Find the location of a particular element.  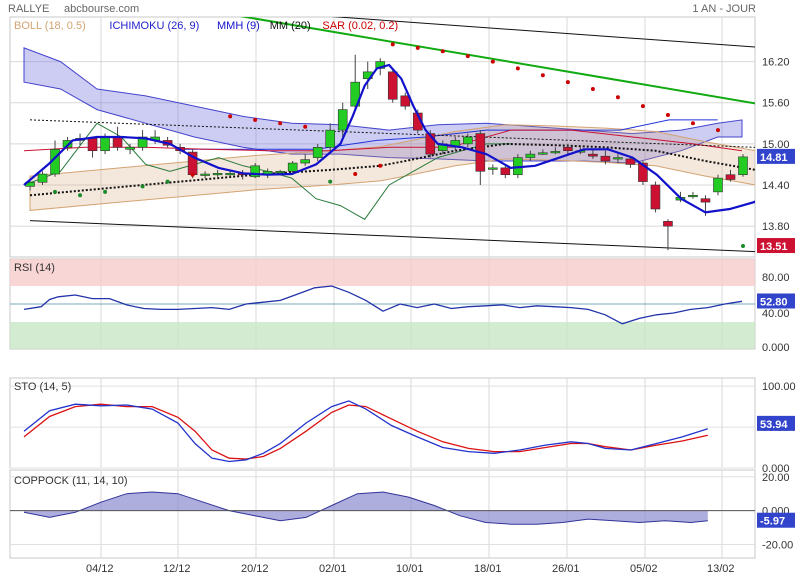

x-tick-label: 18/01 is located at coordinates (488, 569).